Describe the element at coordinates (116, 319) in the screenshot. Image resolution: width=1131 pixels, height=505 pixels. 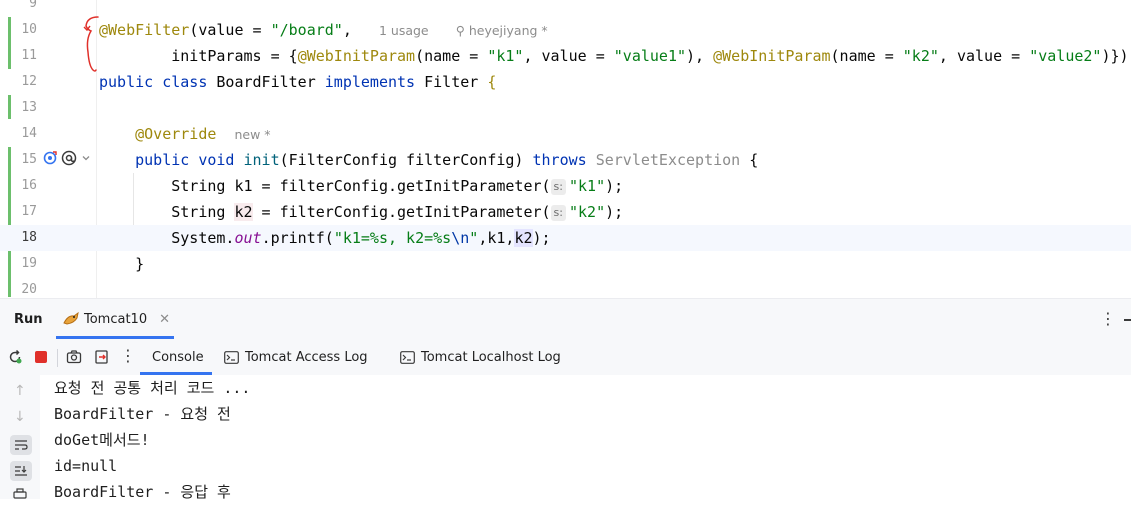
I see `run-tab-tomcat10: Tomcat10 ✕` at that location.